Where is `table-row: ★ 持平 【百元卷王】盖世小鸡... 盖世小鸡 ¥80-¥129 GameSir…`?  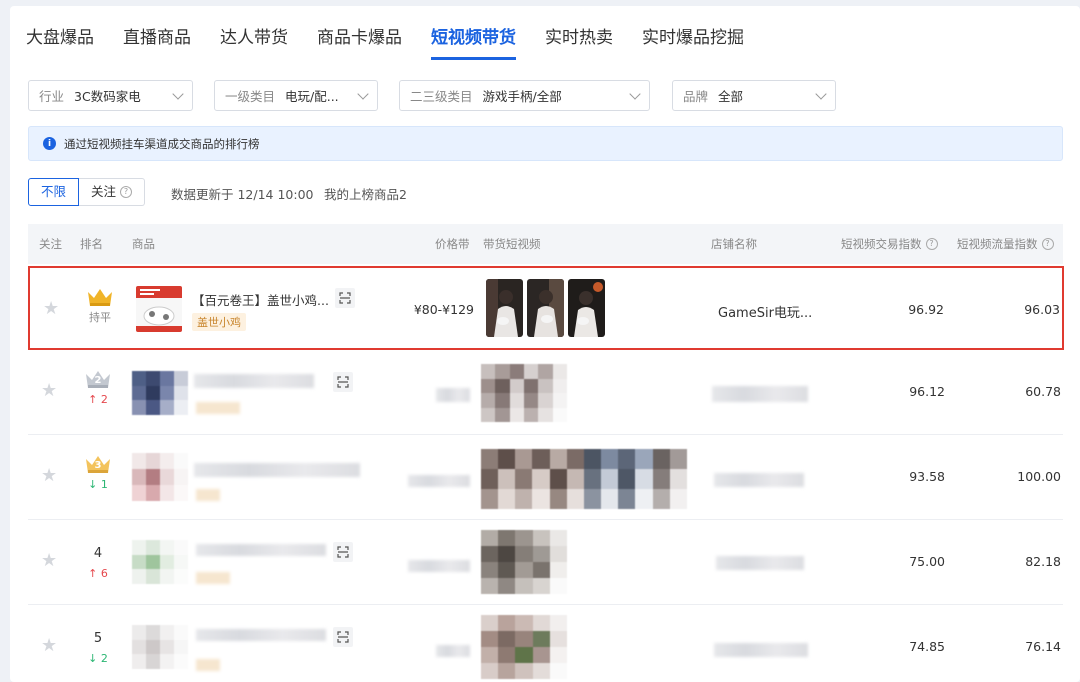 table-row: ★ 持平 【百元卷王】盖世小鸡... 盖世小鸡 ¥80-¥129 GameSir… is located at coordinates (546, 308).